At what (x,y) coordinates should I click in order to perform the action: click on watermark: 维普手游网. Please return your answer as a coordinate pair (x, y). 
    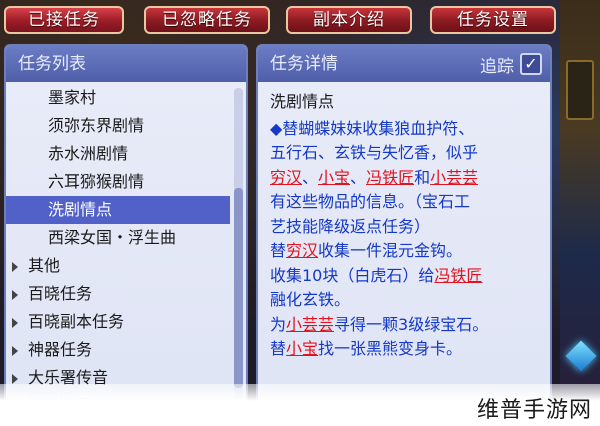
    Looking at the image, I should click on (534, 410).